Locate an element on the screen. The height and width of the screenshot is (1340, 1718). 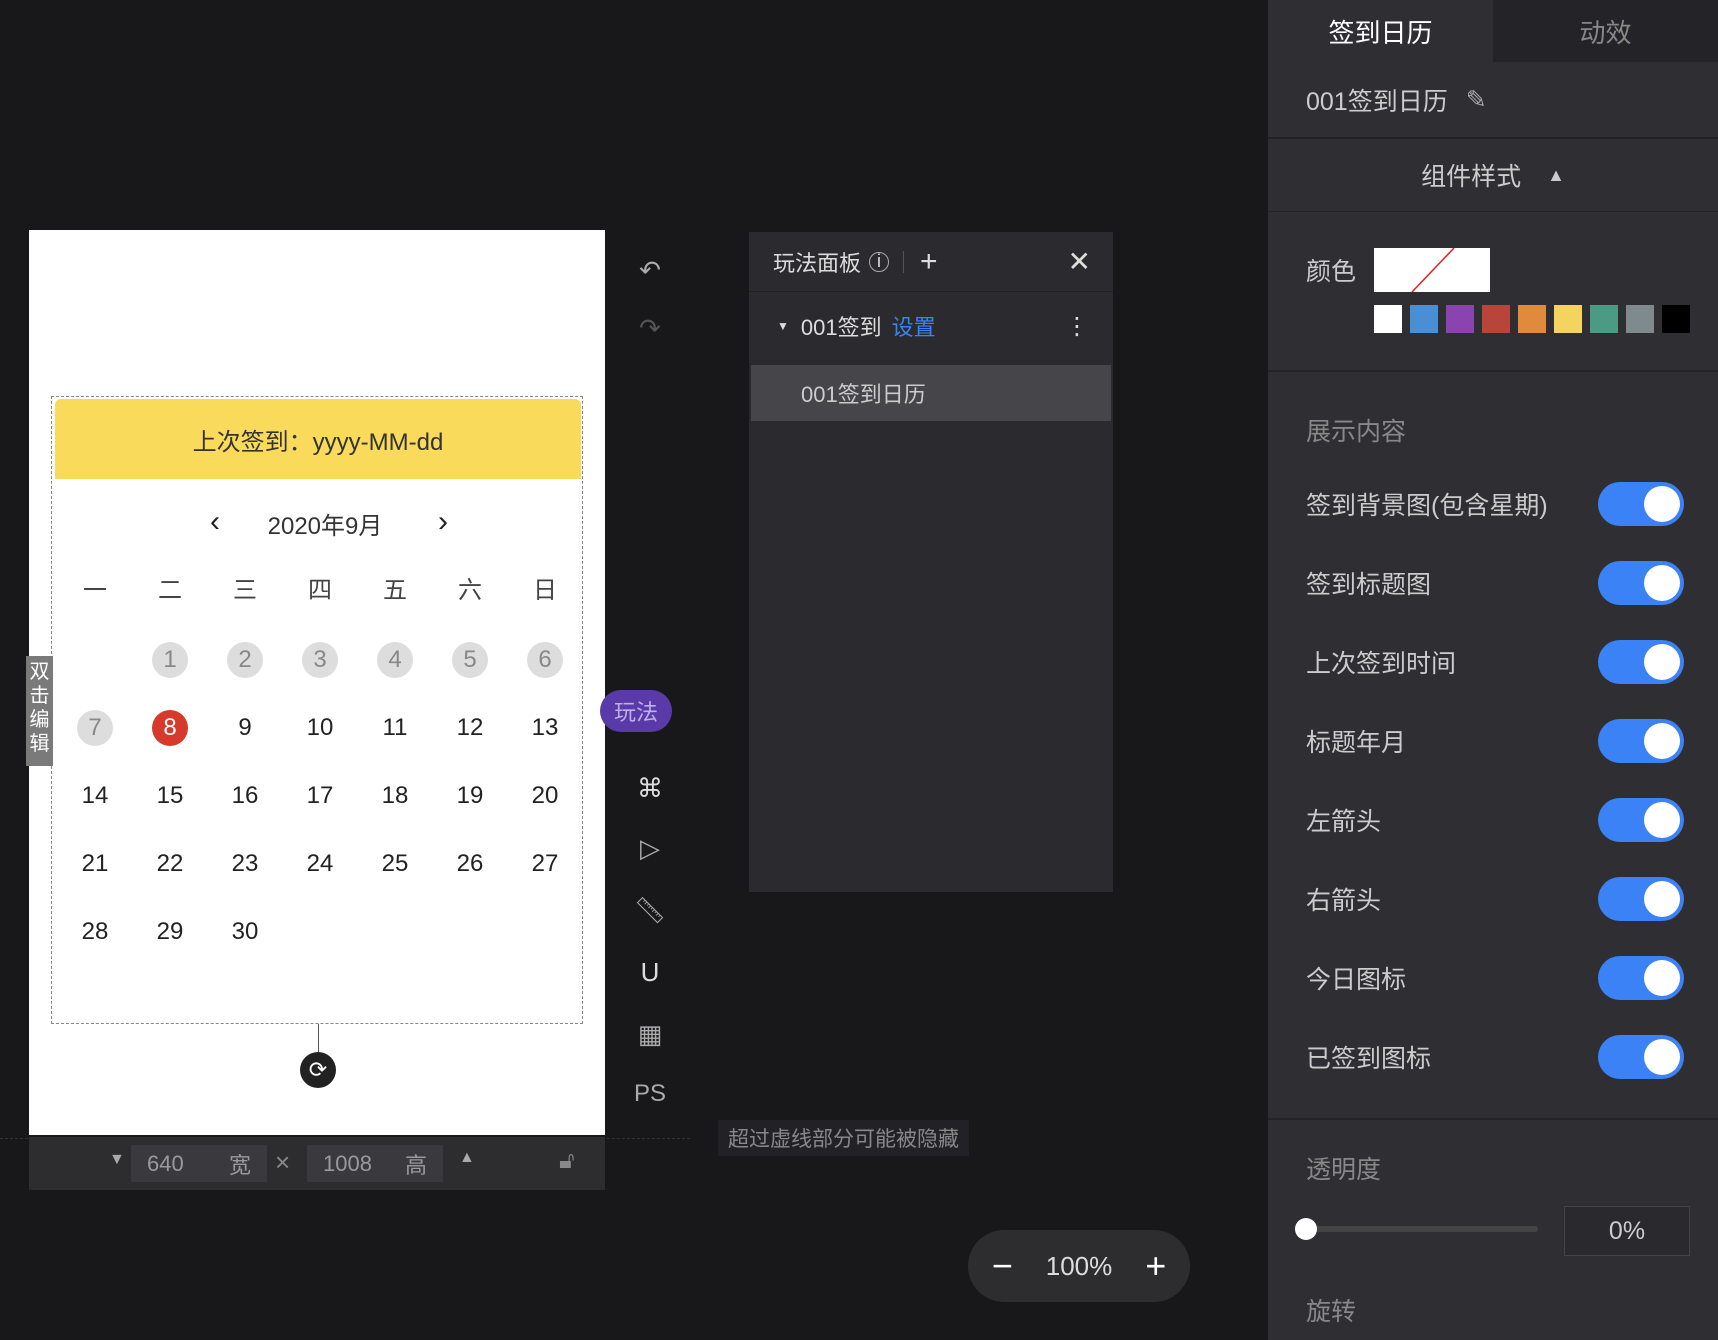
height-value: 1008 is located at coordinates (347, 1163).